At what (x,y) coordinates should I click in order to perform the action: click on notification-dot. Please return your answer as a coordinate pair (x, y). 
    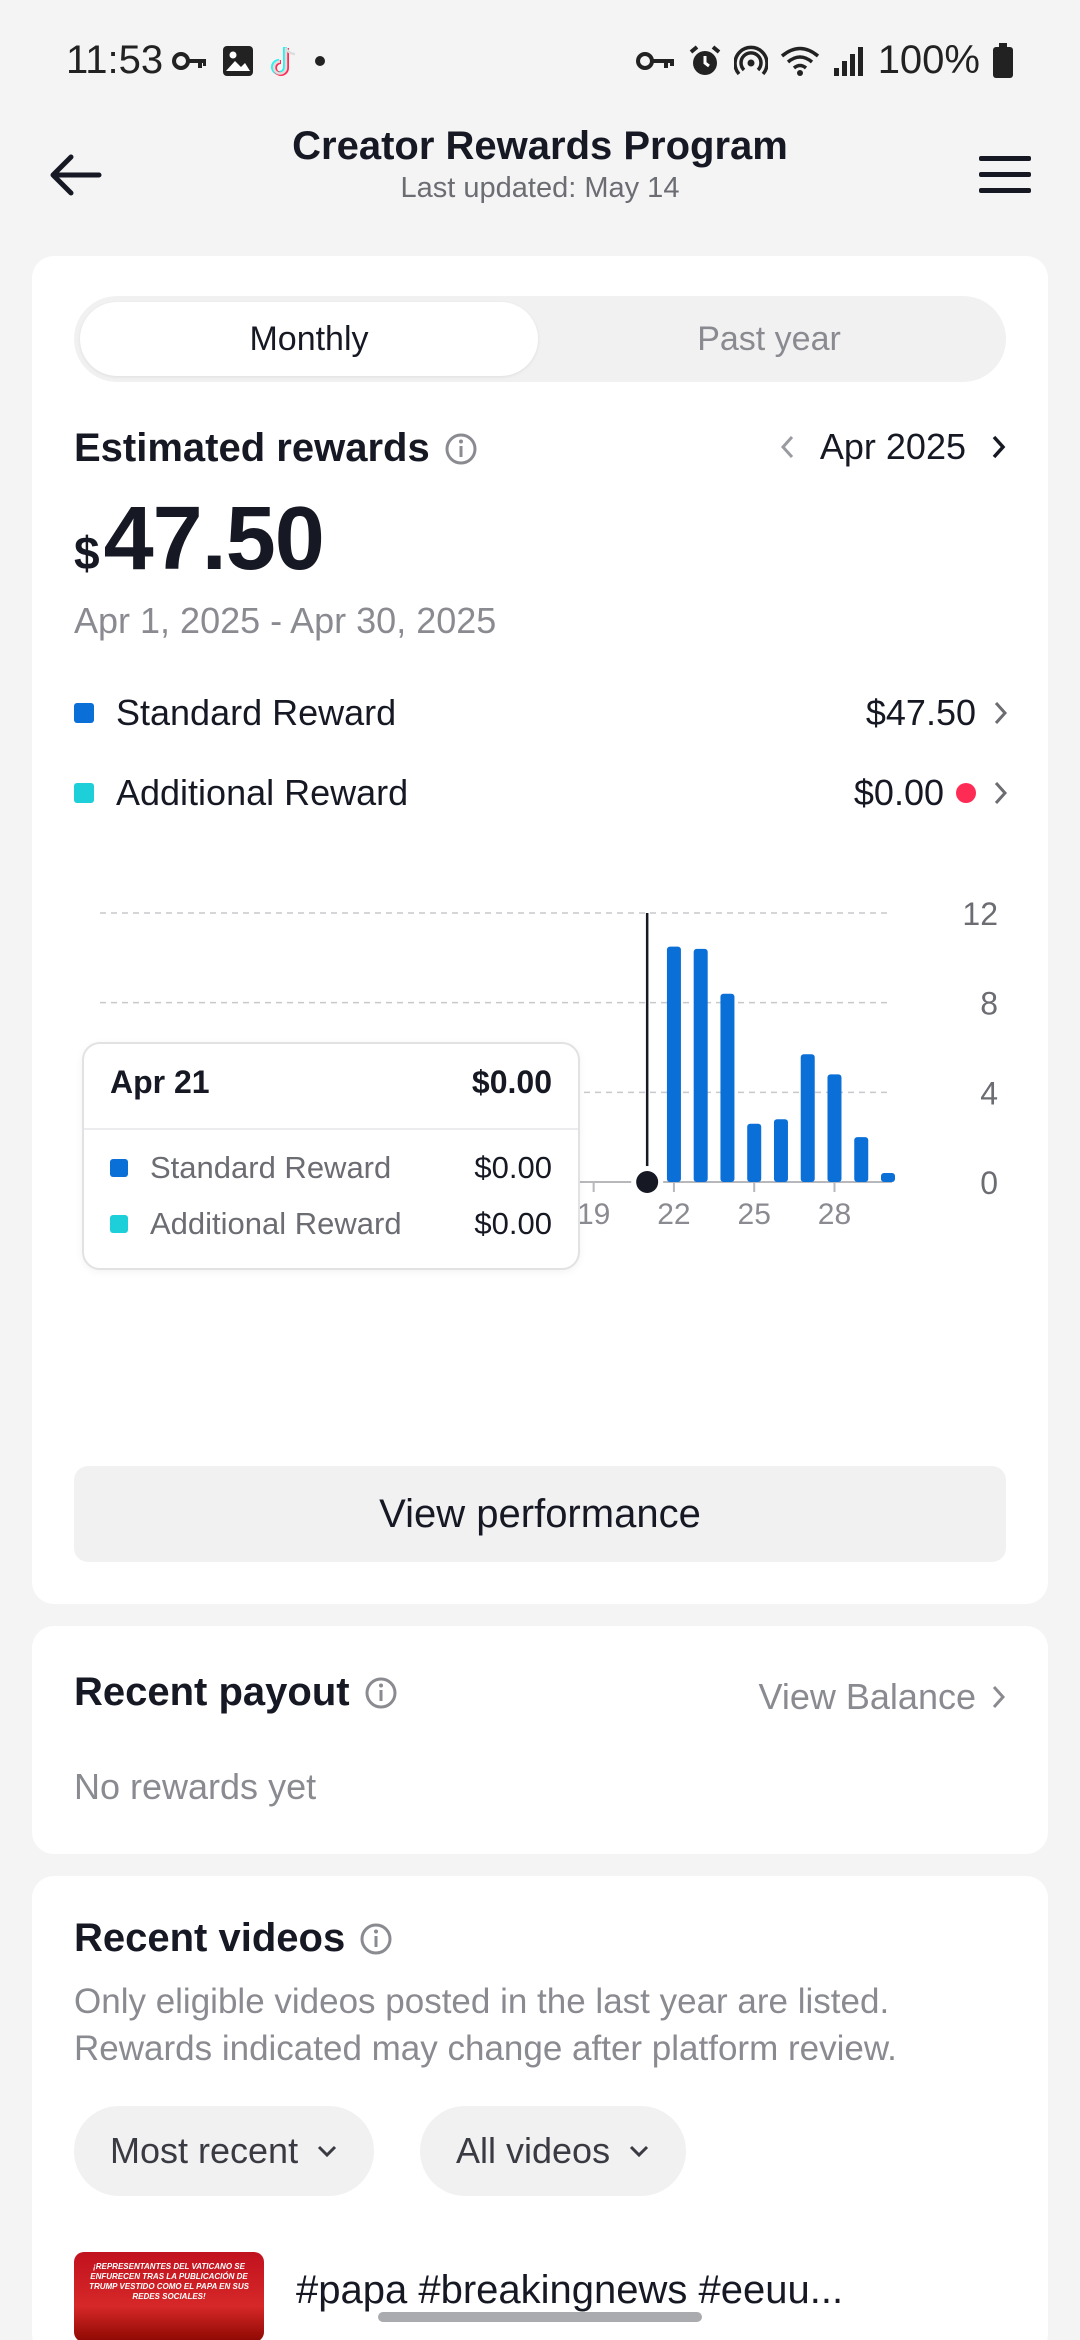
    Looking at the image, I should click on (966, 793).